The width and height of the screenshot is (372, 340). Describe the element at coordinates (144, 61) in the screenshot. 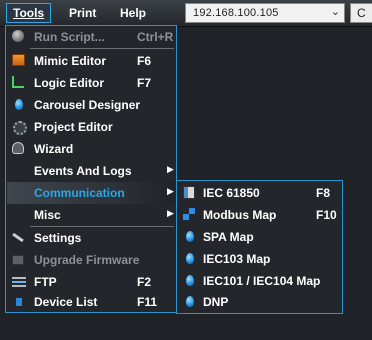

I see `menu-item-shortcut: F6` at that location.